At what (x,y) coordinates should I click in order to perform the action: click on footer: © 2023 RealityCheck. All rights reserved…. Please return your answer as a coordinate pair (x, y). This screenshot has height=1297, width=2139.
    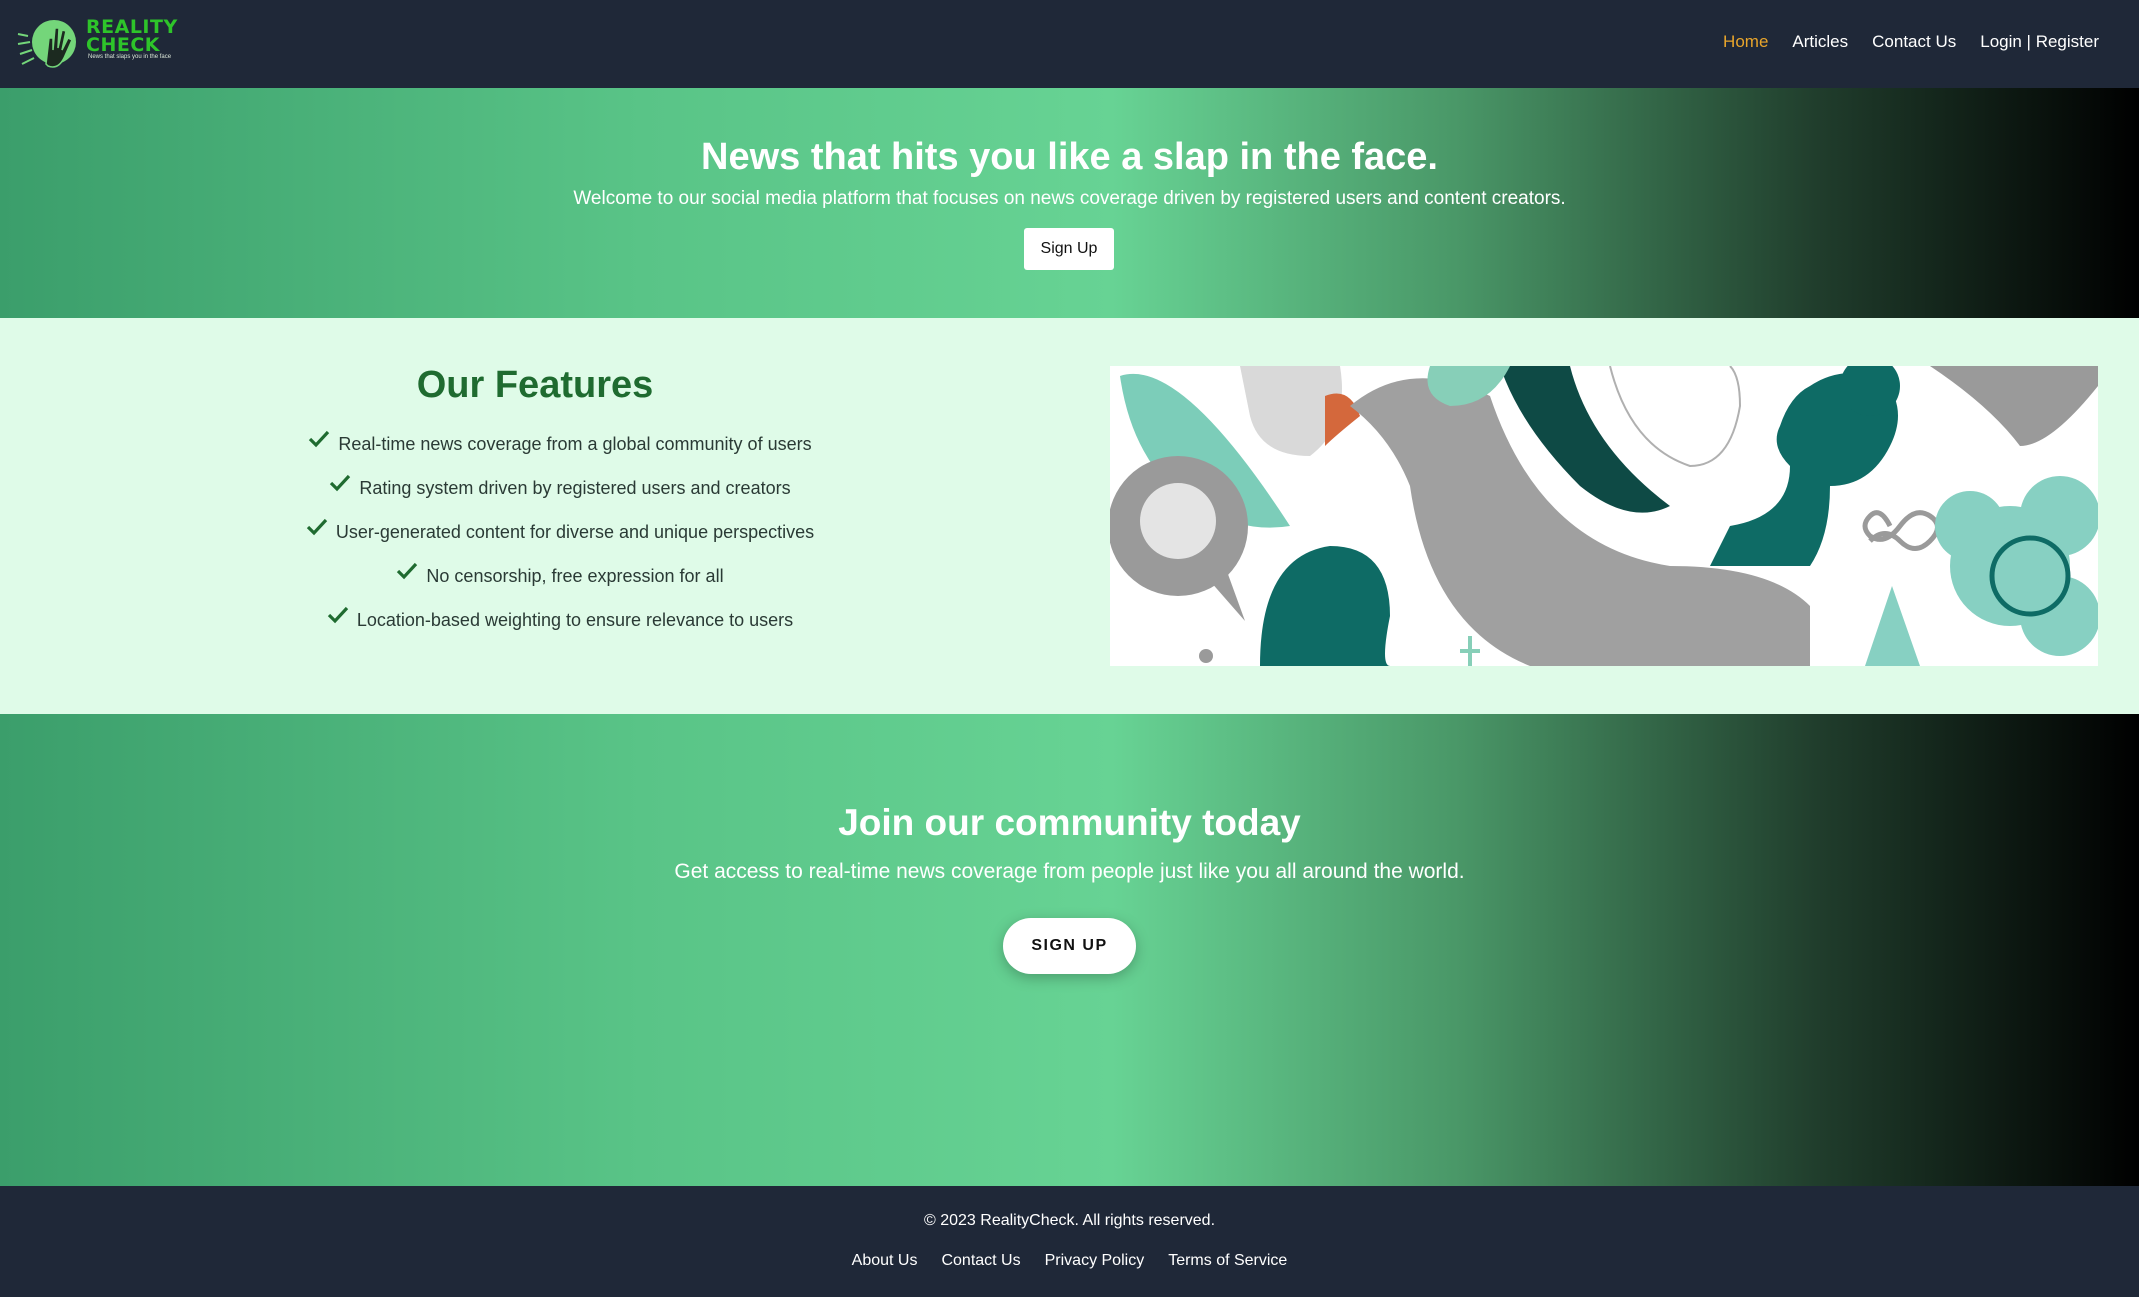
    Looking at the image, I should click on (1069, 1241).